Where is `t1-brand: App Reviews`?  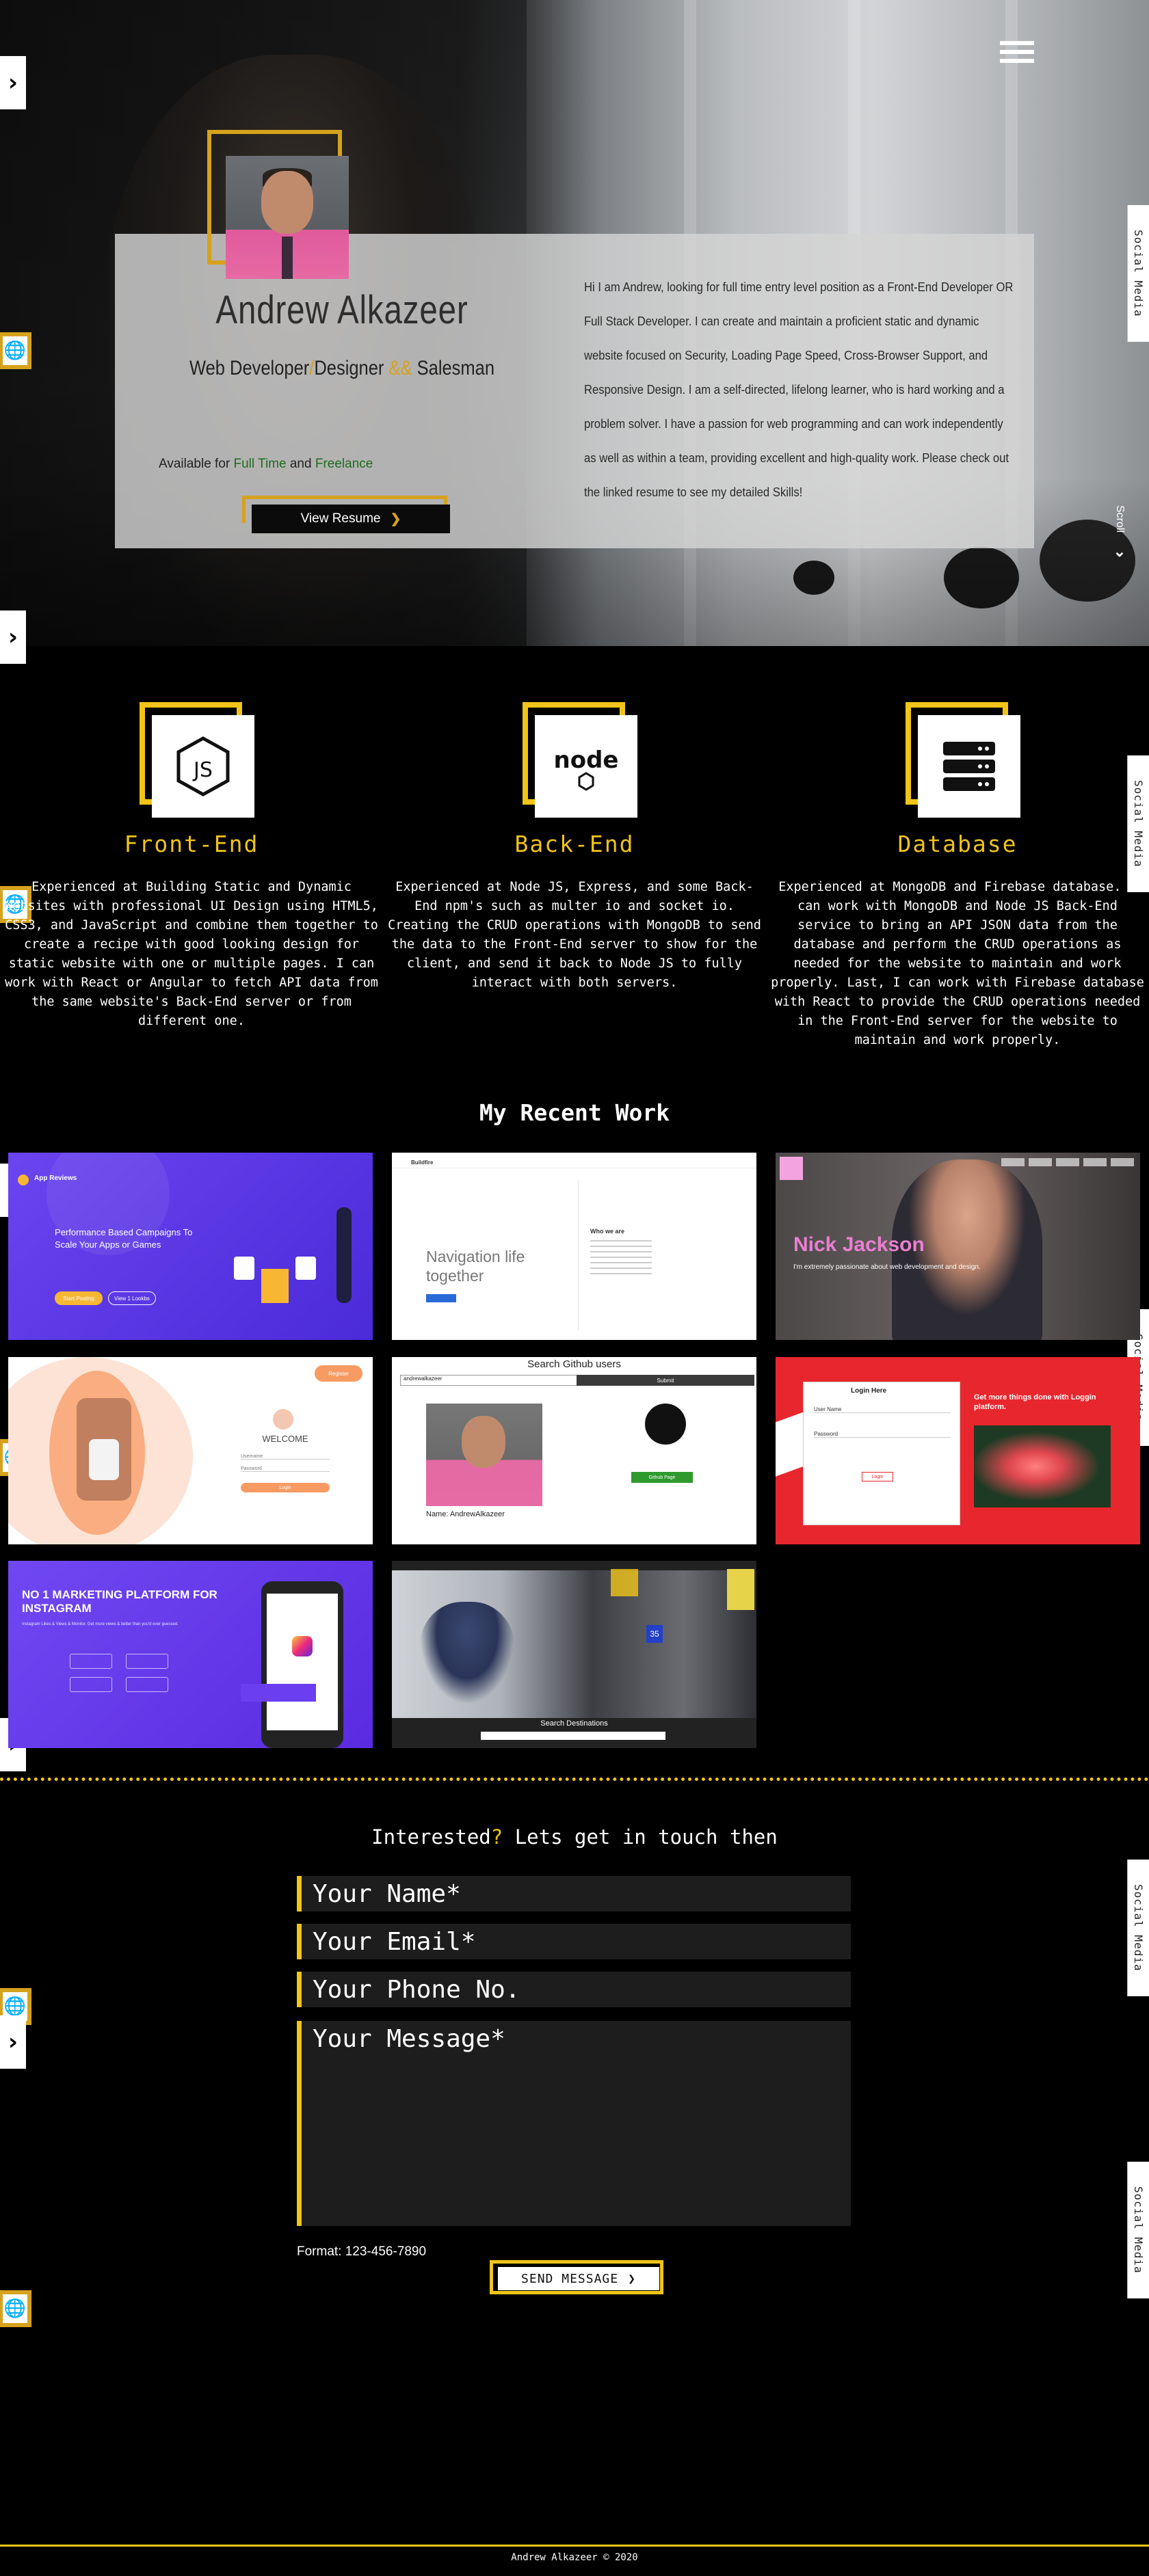 t1-brand: App Reviews is located at coordinates (55, 1178).